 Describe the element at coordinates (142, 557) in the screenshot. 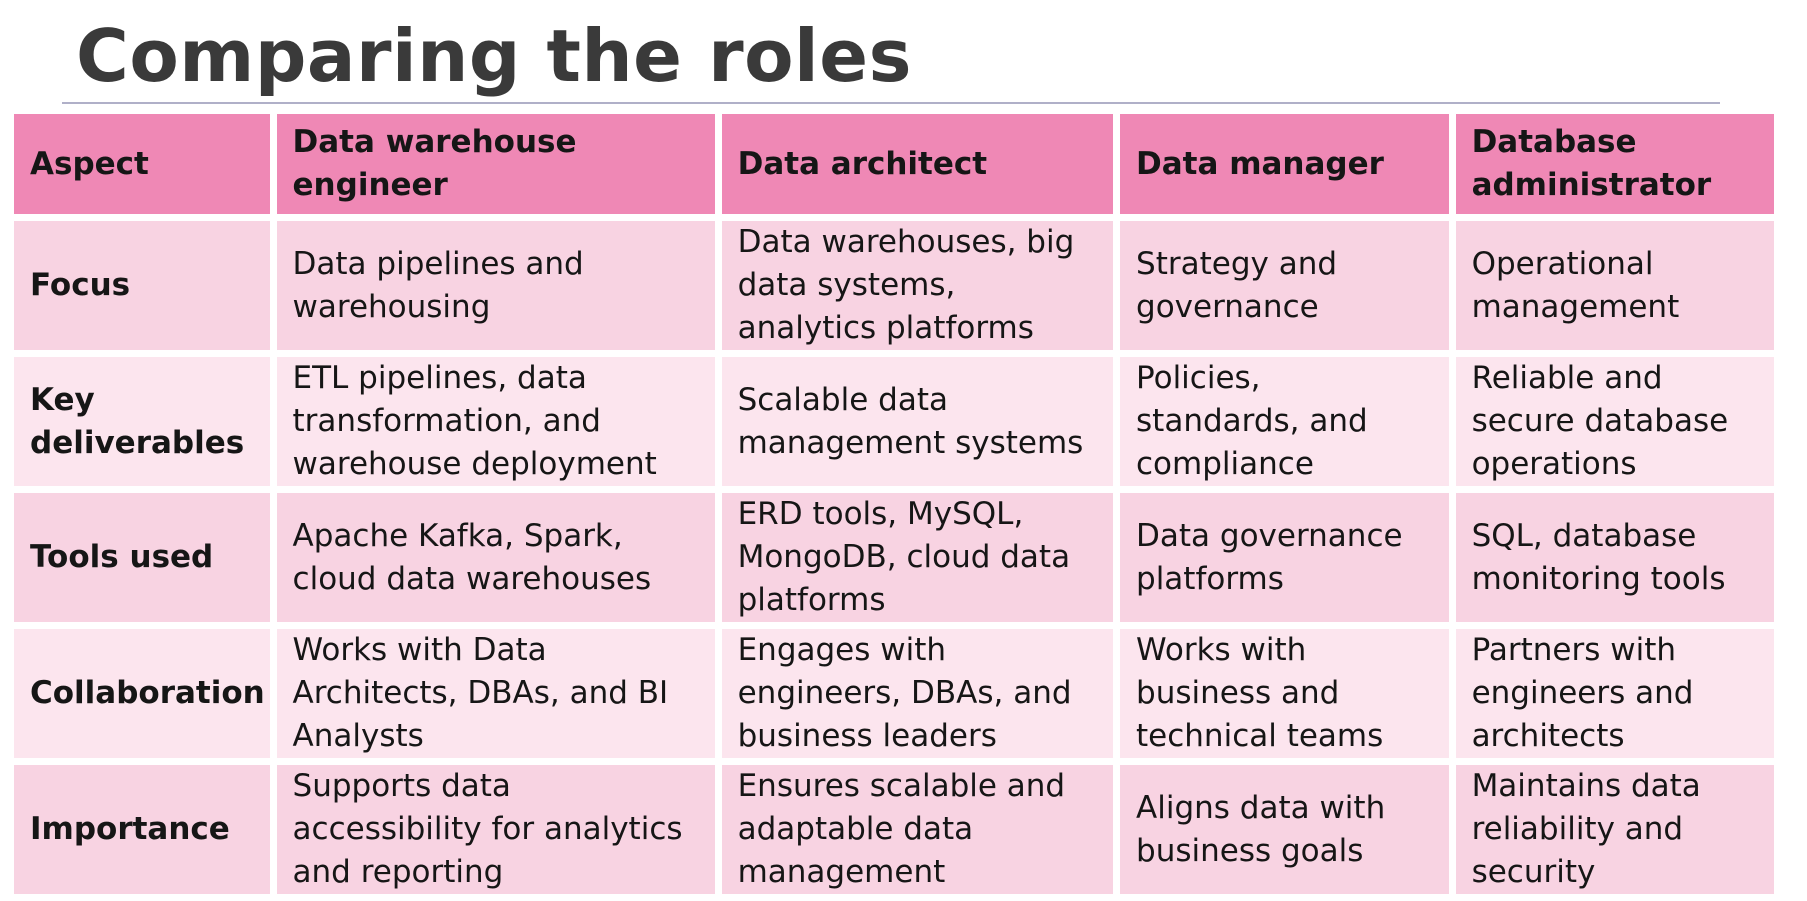

I see `row-label-tools-used: Tools used` at that location.